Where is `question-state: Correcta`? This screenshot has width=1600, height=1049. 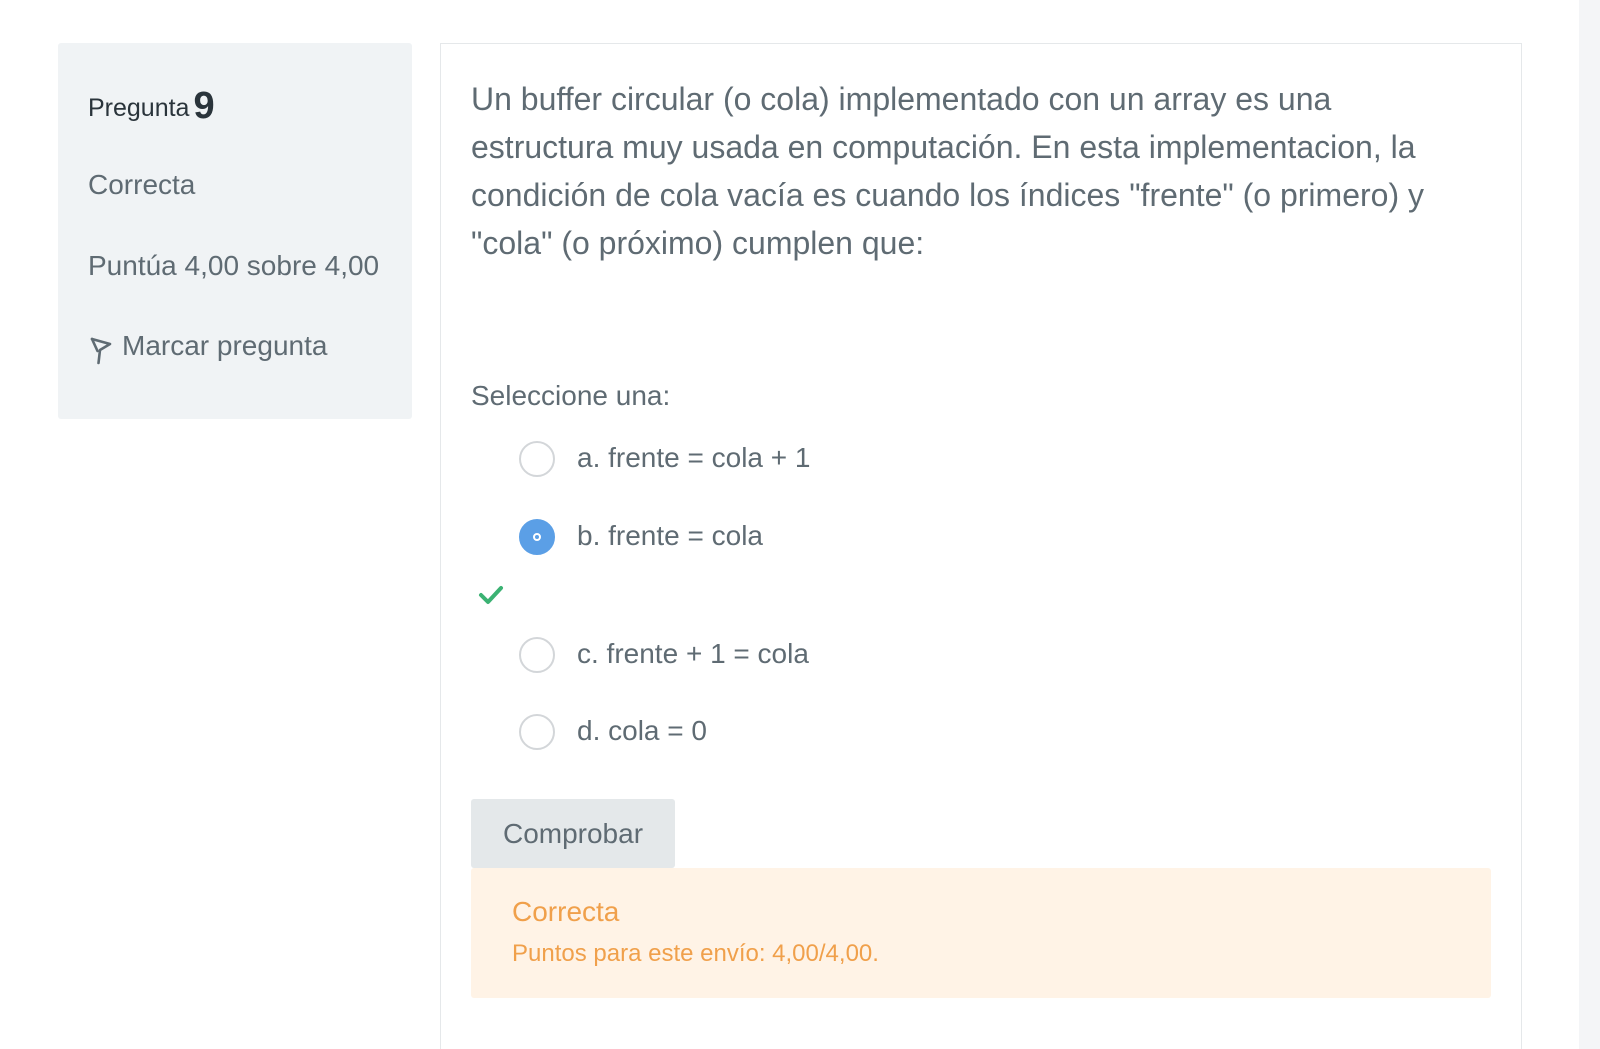
question-state: Correcta is located at coordinates (142, 184).